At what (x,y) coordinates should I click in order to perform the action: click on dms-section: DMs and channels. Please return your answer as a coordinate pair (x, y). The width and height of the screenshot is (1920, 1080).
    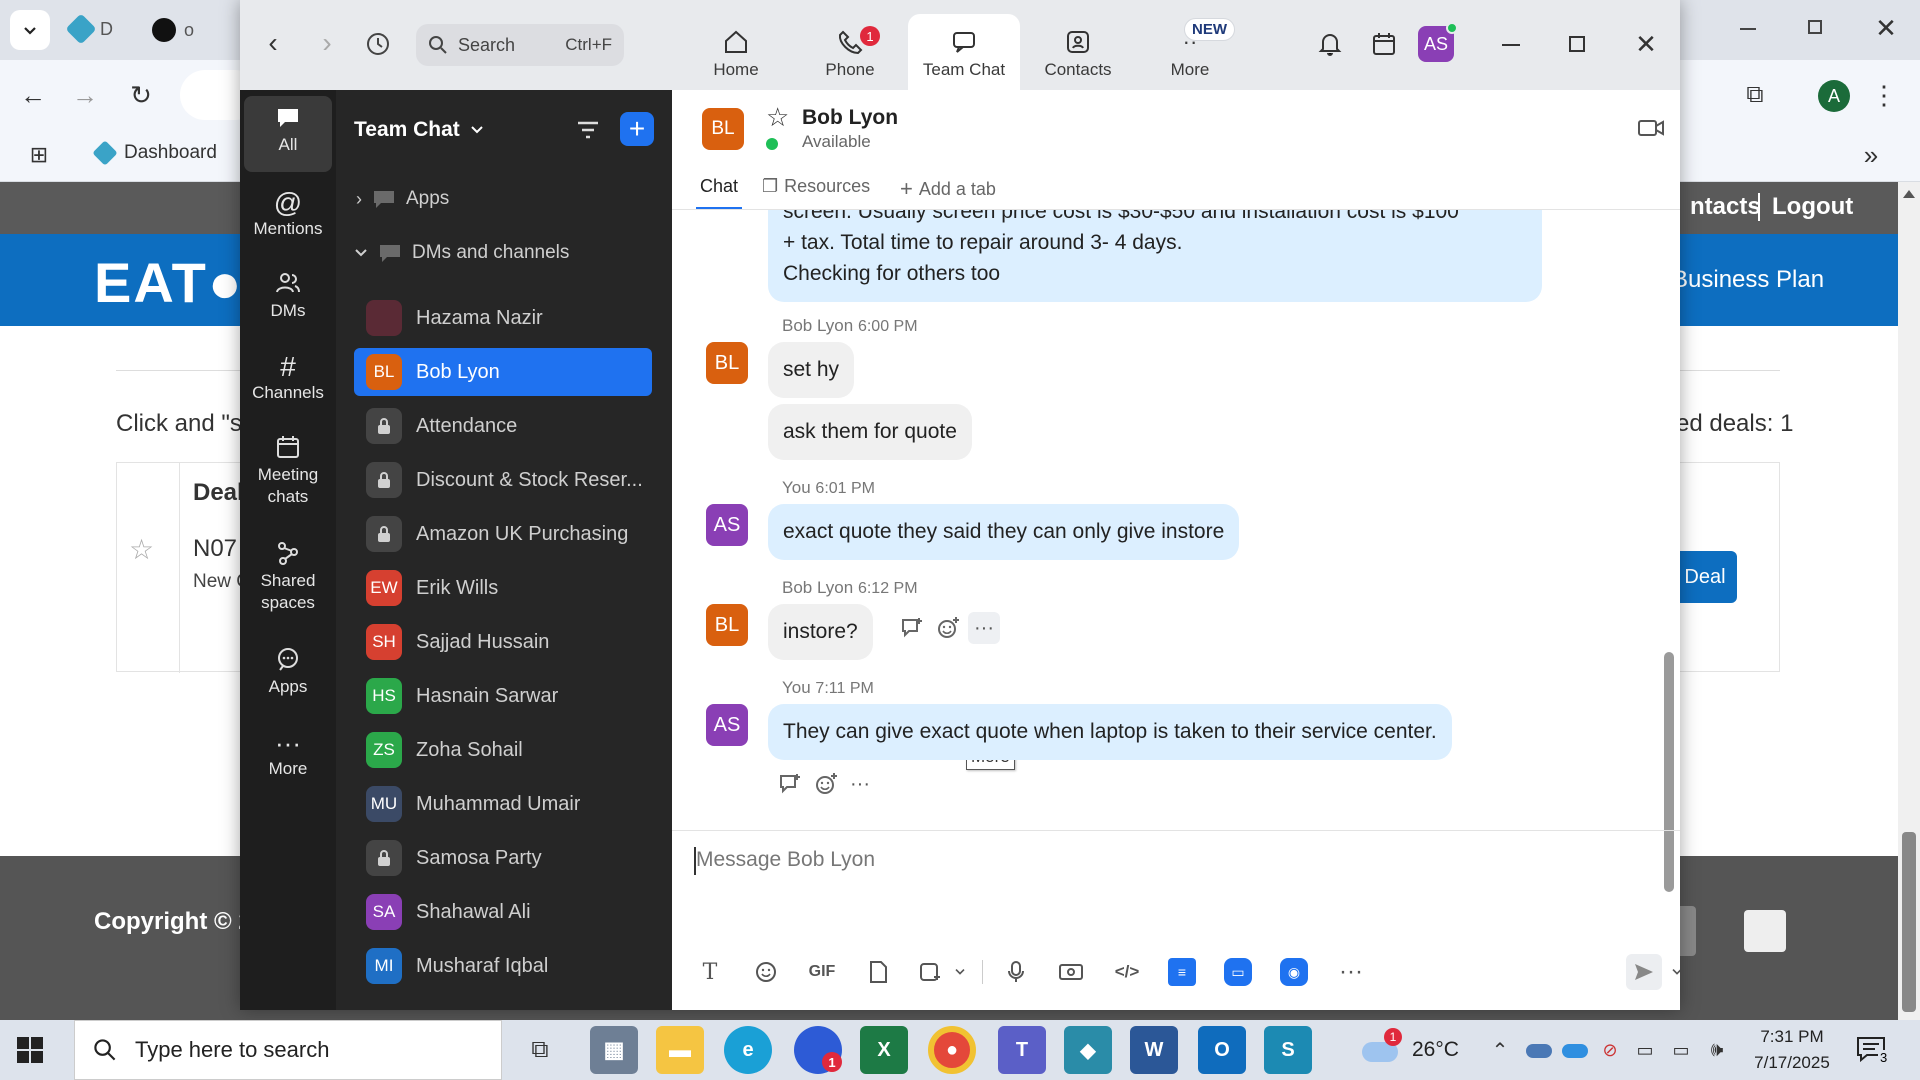
    Looking at the image, I should click on (461, 253).